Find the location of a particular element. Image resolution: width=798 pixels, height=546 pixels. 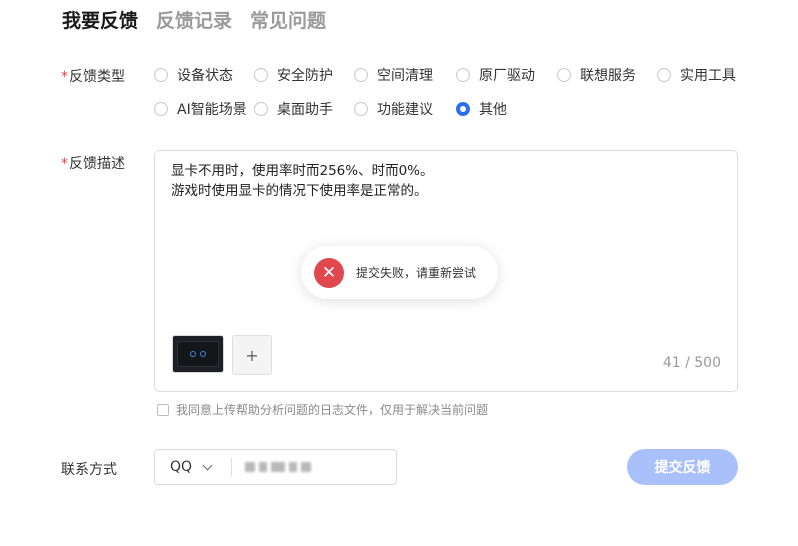

add-attachment-button: + is located at coordinates (252, 355).